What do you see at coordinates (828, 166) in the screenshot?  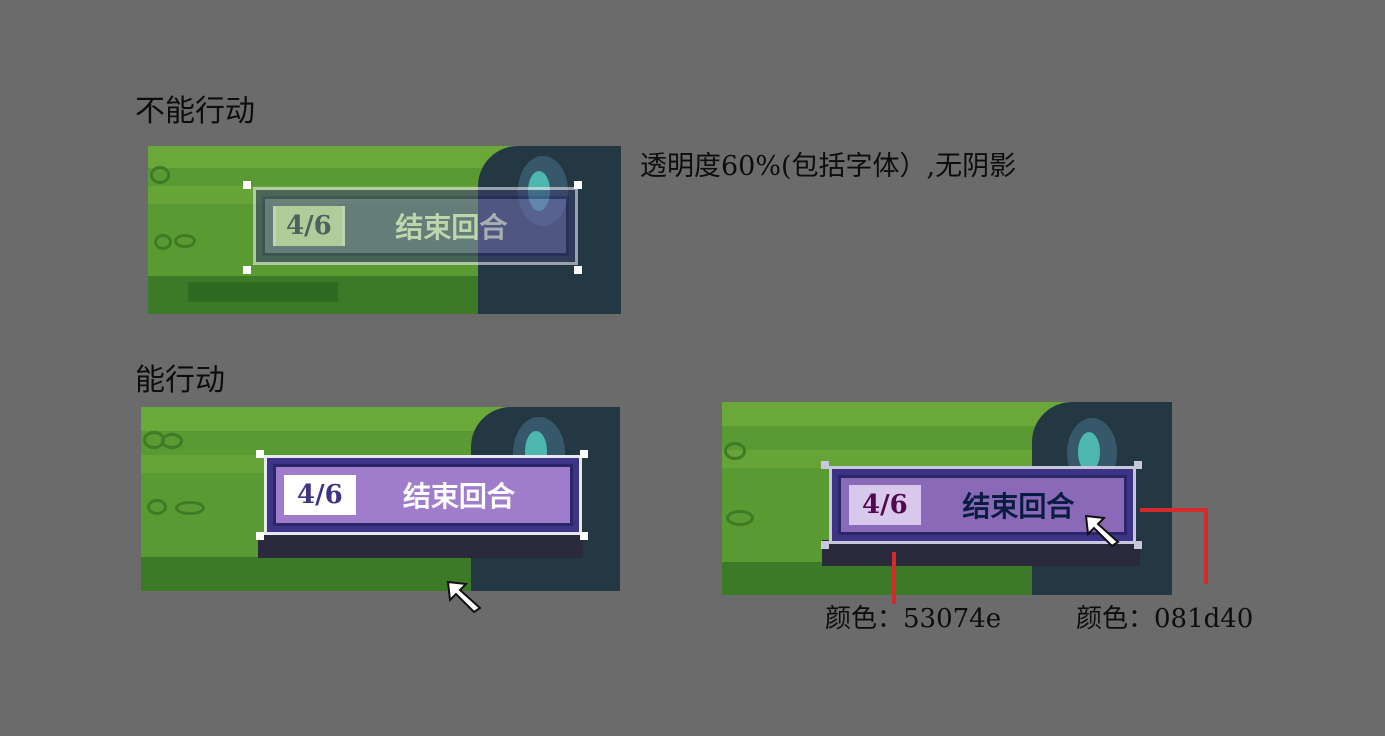 I see `disabled-style-note: 透明度60%(包括字体）,无阴影` at bounding box center [828, 166].